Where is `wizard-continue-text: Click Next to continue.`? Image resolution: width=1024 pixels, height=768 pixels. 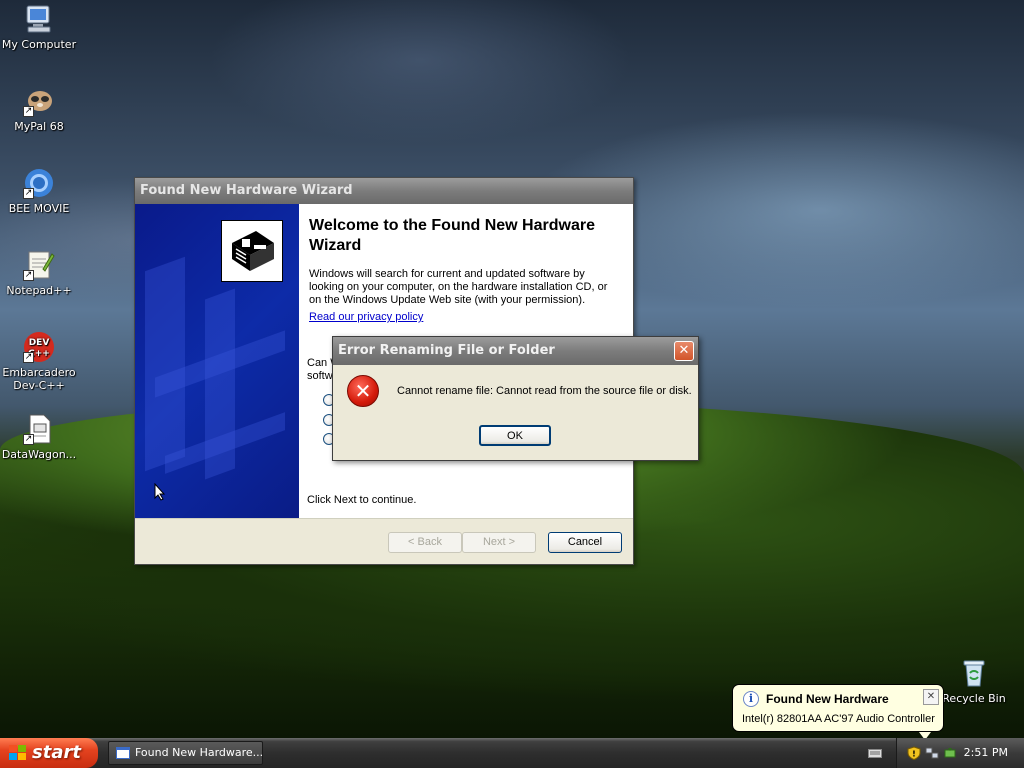
wizard-continue-text: Click Next to continue. is located at coordinates (362, 500).